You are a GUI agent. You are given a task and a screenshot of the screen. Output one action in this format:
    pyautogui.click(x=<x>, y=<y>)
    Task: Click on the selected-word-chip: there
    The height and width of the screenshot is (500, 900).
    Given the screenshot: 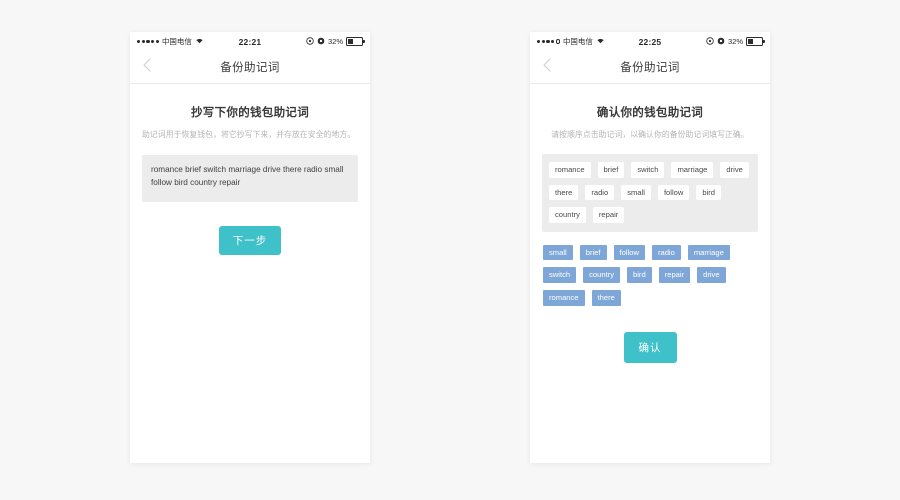 What is the action you would take?
    pyautogui.click(x=606, y=298)
    